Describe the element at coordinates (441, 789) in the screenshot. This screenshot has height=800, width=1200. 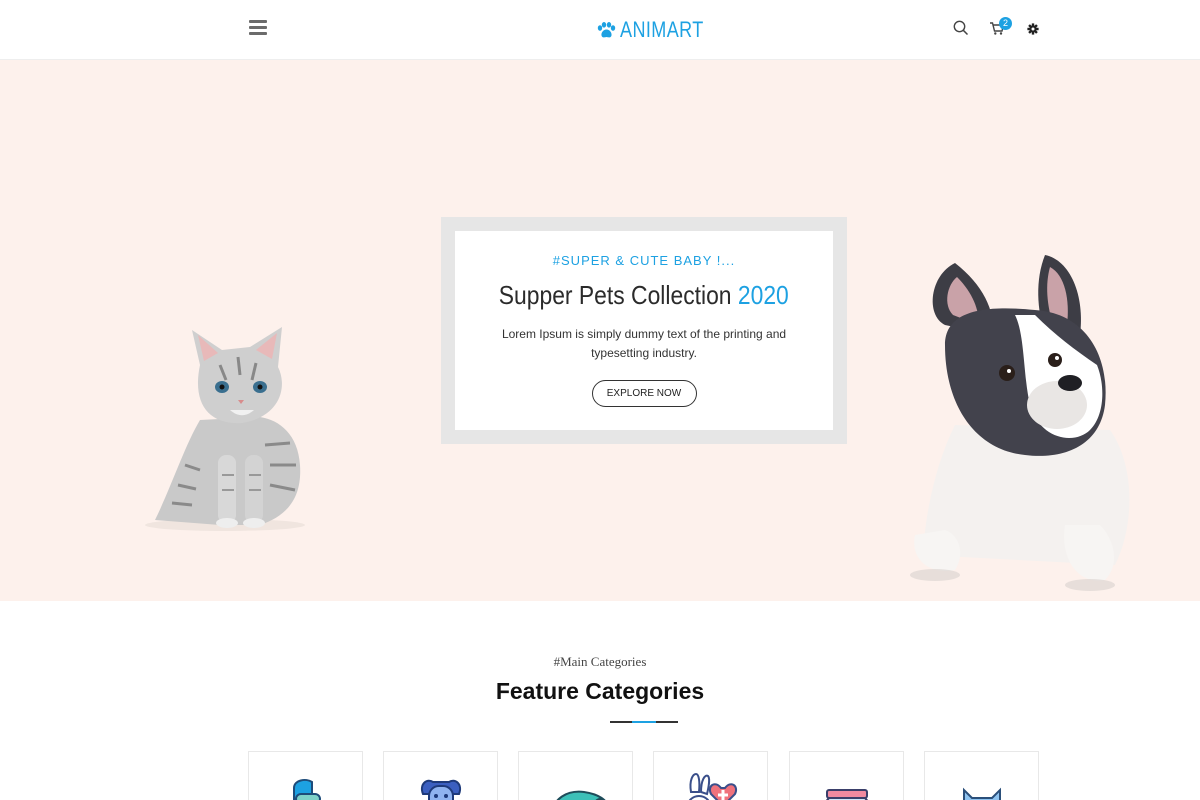
I see `dog-icon` at that location.